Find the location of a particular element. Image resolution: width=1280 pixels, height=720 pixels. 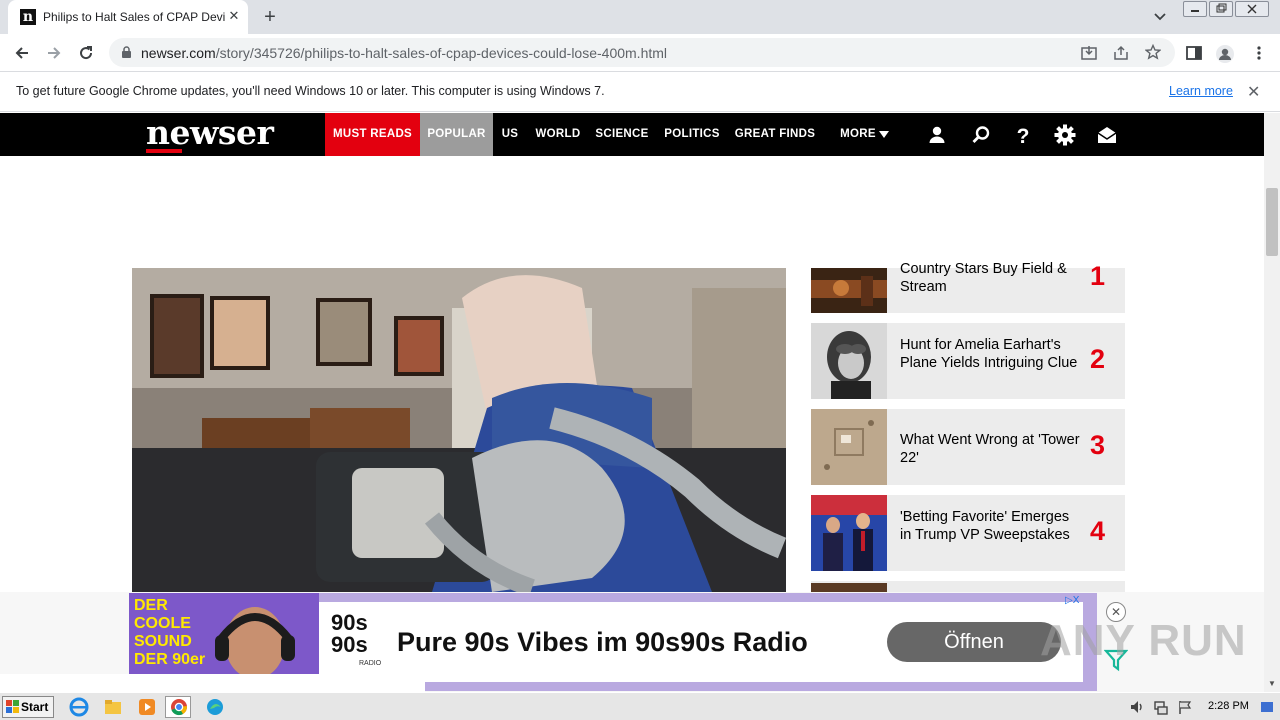

windows-logo-icon is located at coordinates (12, 706).